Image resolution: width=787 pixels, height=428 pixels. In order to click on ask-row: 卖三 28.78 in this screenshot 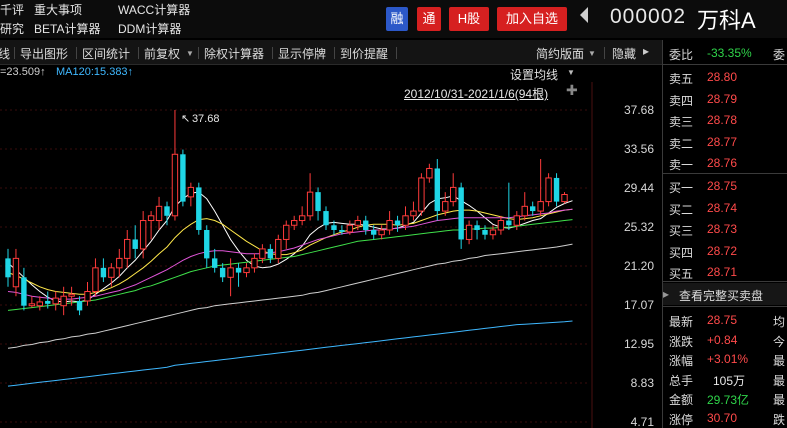, I will do `click(728, 120)`.